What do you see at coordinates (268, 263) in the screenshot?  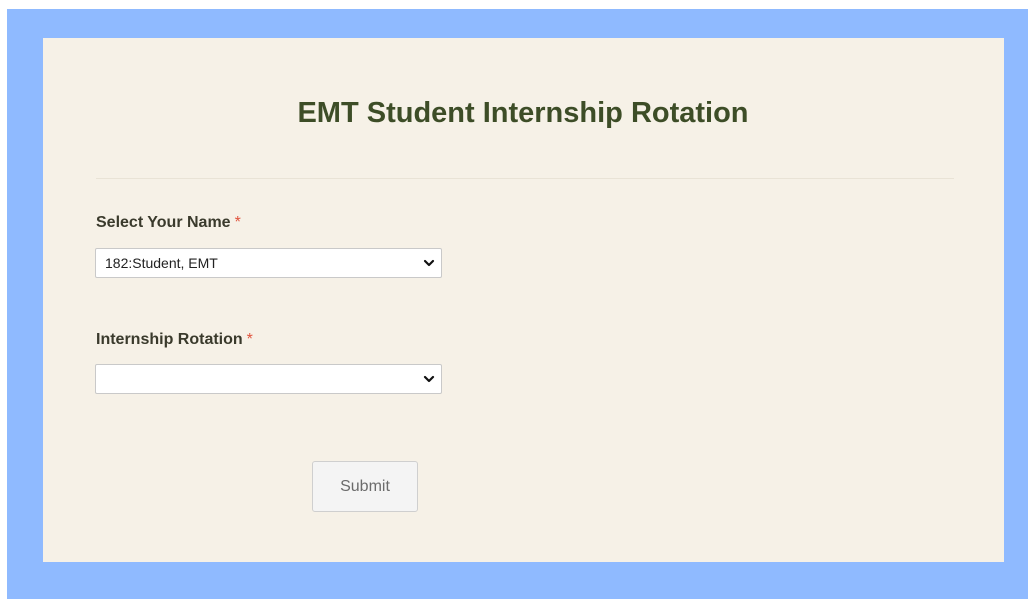 I see `name-select: 182:Student, EMT` at bounding box center [268, 263].